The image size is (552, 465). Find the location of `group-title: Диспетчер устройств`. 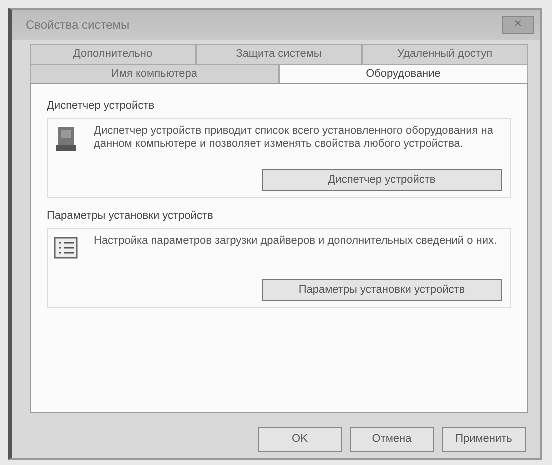

group-title: Диспетчер устройств is located at coordinates (101, 106).